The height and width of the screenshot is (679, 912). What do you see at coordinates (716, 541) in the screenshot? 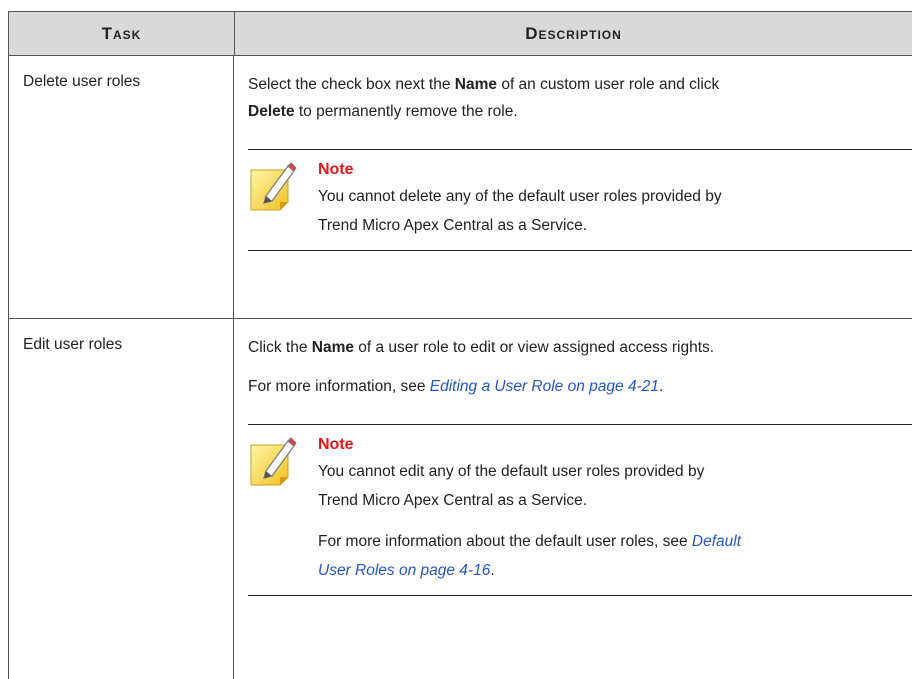
I see `default-user-roles-link: Default` at bounding box center [716, 541].